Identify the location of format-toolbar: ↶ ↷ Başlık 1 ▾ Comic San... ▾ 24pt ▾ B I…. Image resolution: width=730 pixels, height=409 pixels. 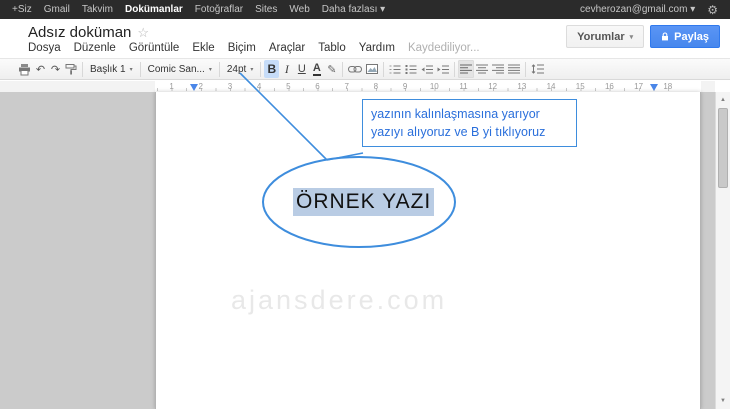
(365, 69).